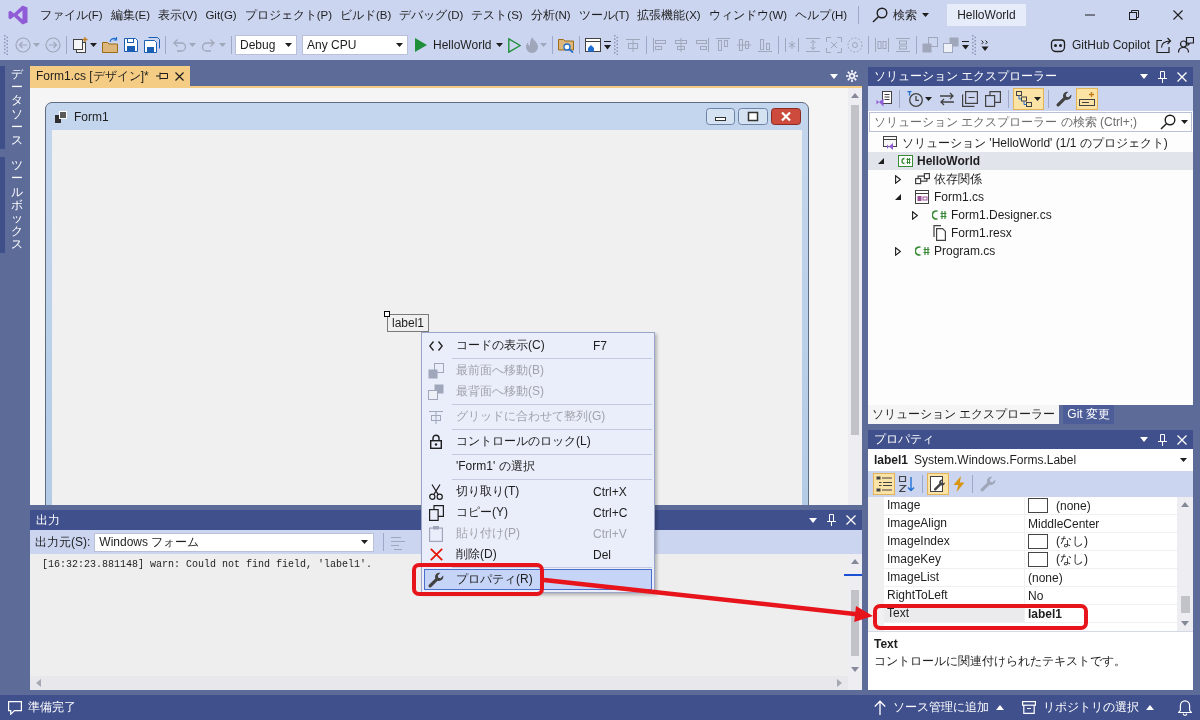 The height and width of the screenshot is (720, 1200). Describe the element at coordinates (91, 116) in the screenshot. I see `form-title: Form1` at that location.